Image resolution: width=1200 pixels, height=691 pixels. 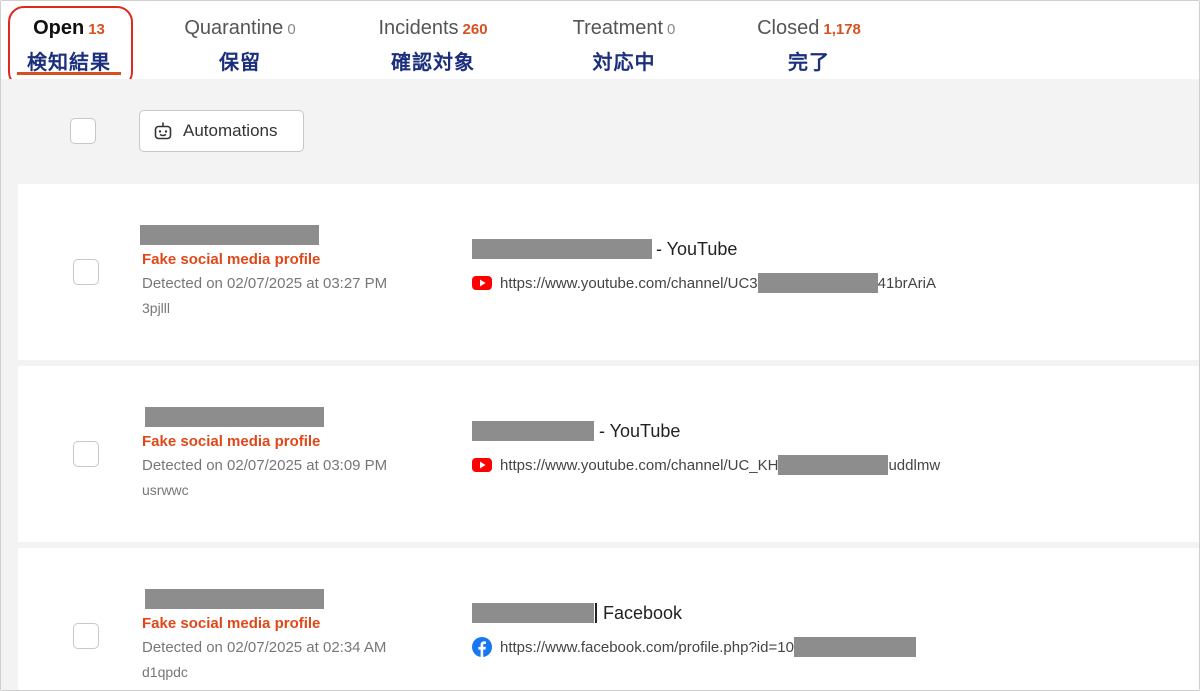 What do you see at coordinates (624, 45) in the screenshot?
I see `tab-treatment: Treatment 0 対応中` at bounding box center [624, 45].